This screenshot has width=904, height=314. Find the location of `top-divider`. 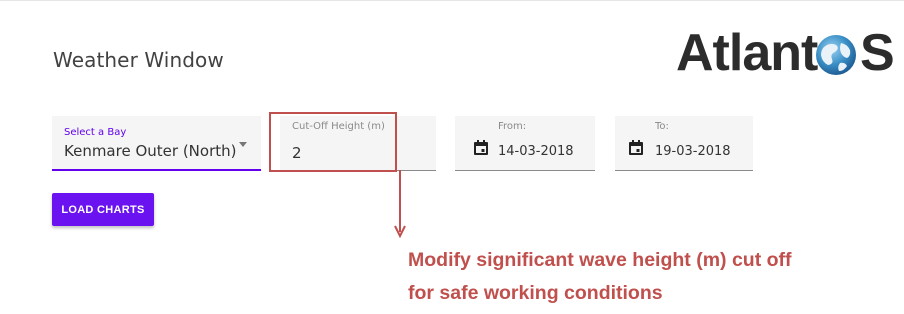

top-divider is located at coordinates (452, 0).